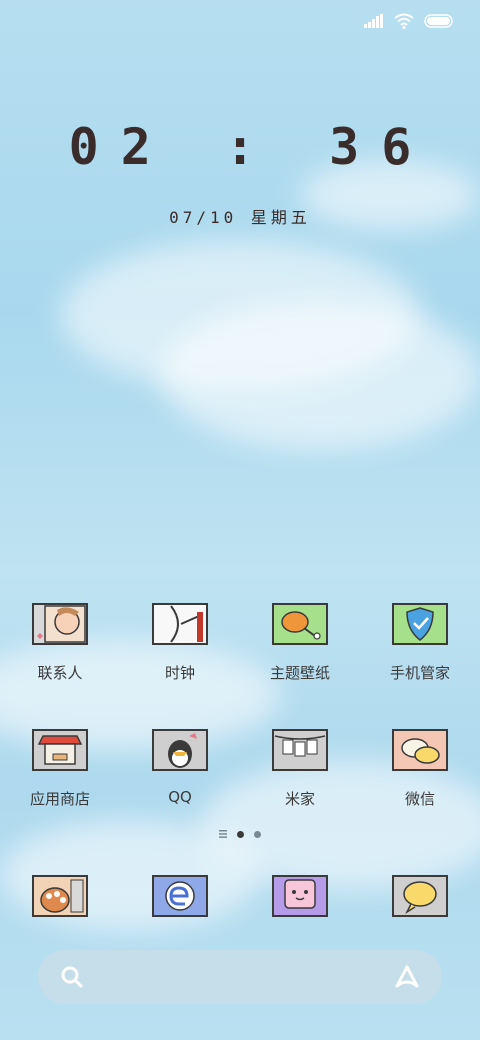  I want to click on clock-date: 07/10 星期五, so click(240, 217).